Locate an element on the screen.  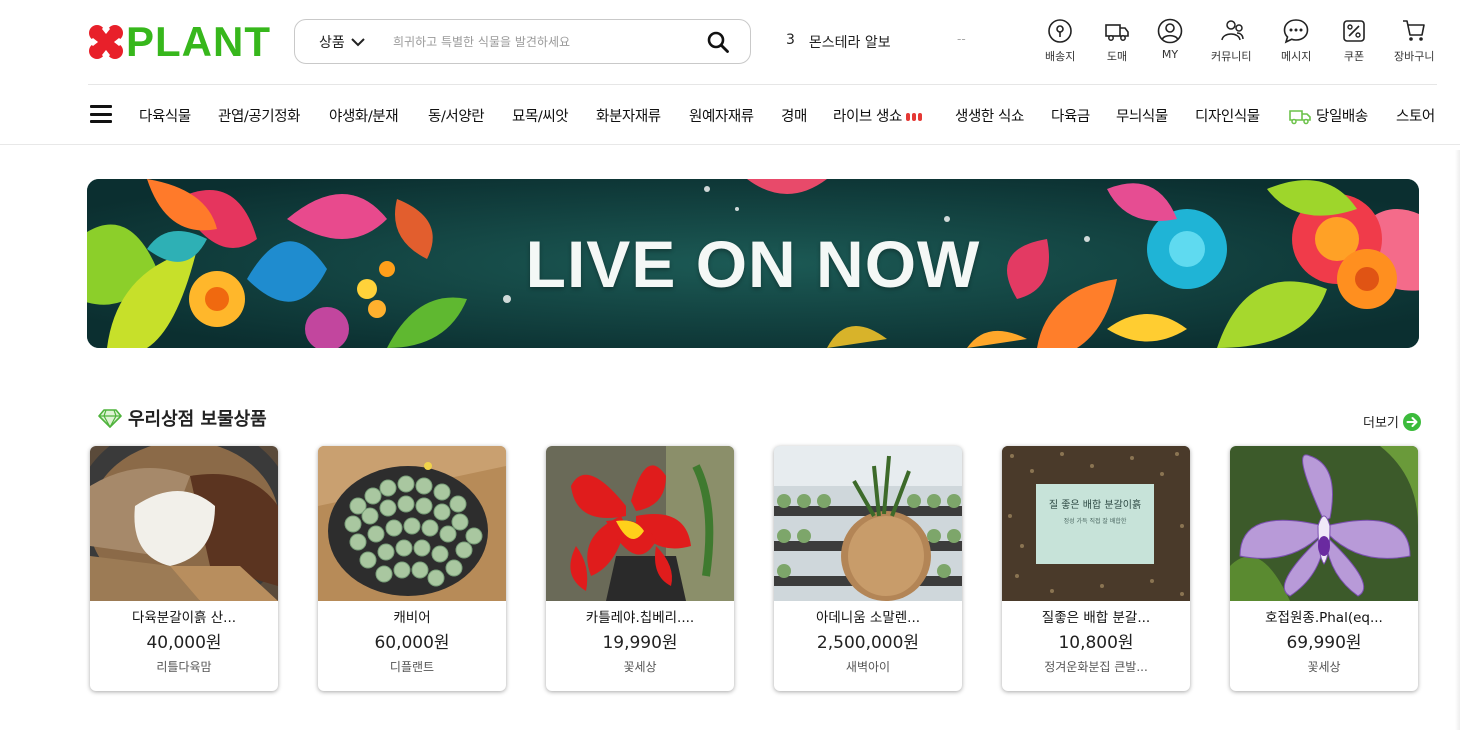
nav-item-live-label: 라이브 생쇼 is located at coordinates (867, 117).